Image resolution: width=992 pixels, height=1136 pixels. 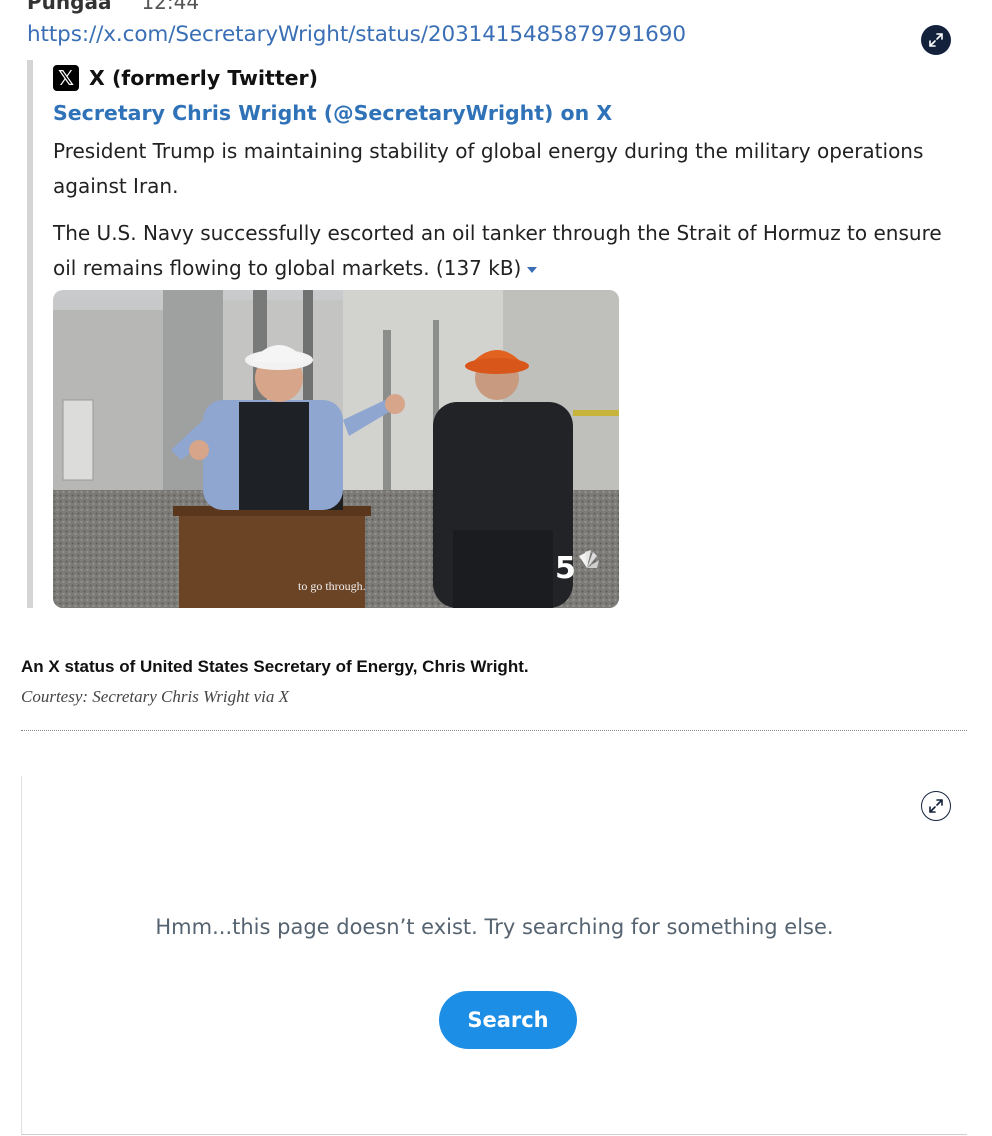 I want to click on x-logo-icon: 𝕏, so click(x=66, y=78).